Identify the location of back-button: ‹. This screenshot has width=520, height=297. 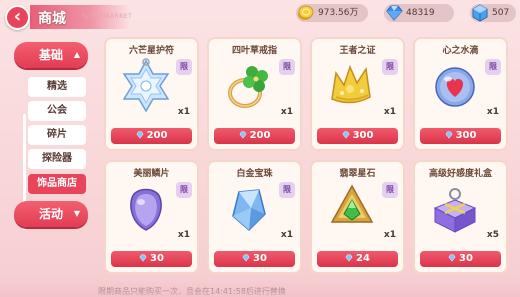
(17, 17).